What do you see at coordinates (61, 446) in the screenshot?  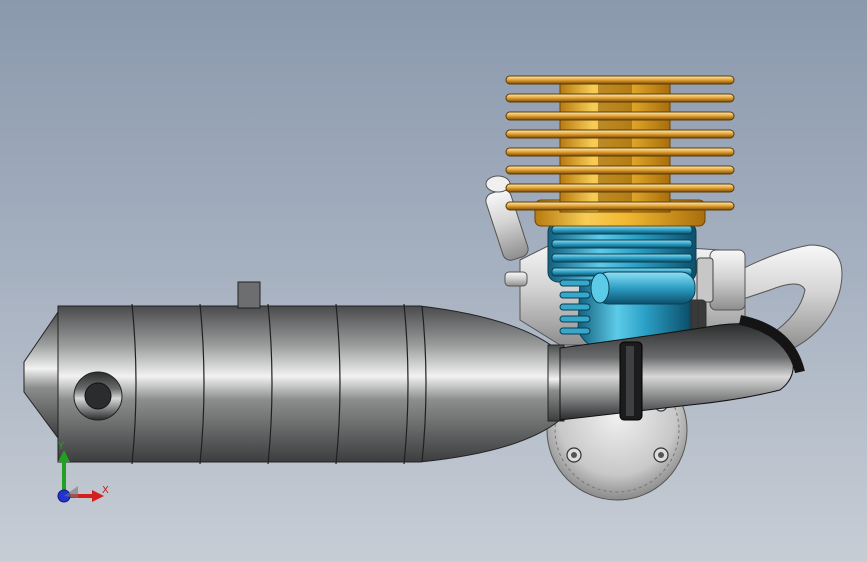 I see `axis-y-label: Y` at bounding box center [61, 446].